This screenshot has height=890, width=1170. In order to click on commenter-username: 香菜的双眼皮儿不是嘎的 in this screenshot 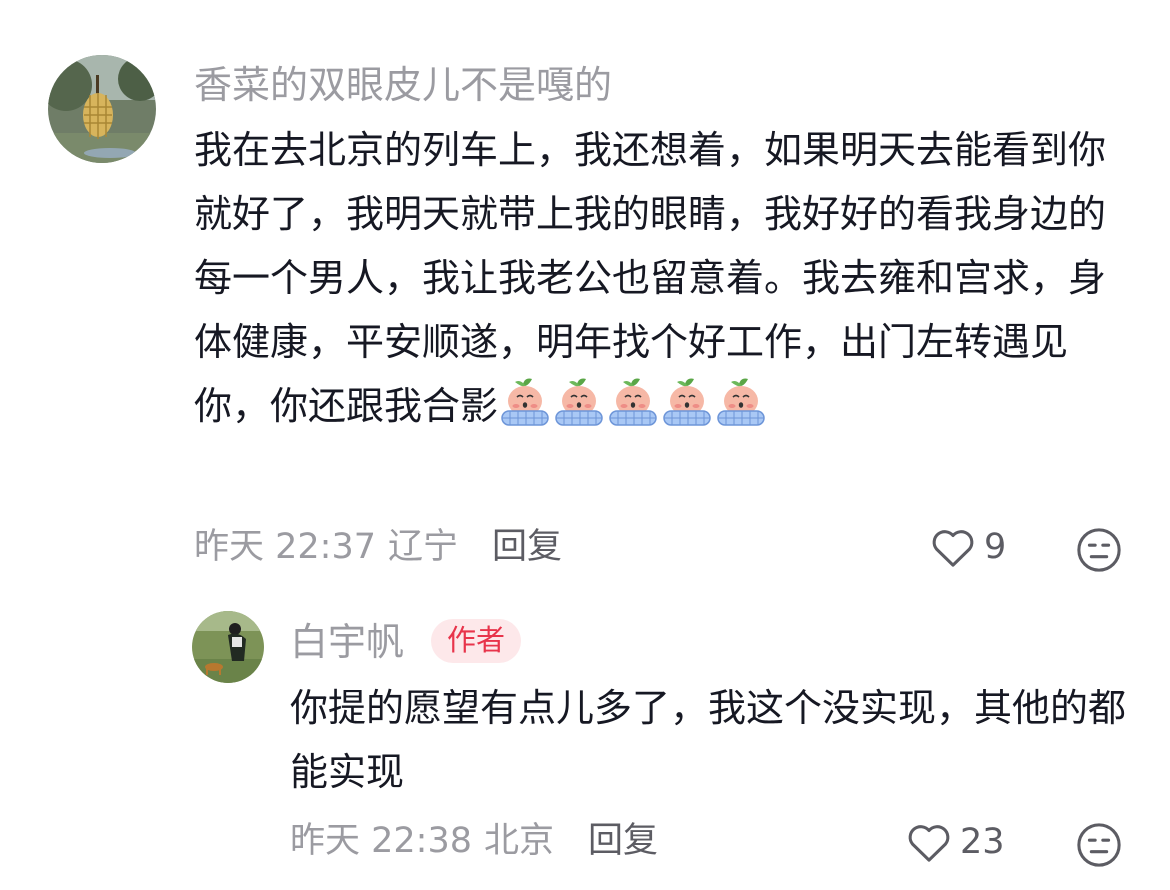, I will do `click(403, 85)`.